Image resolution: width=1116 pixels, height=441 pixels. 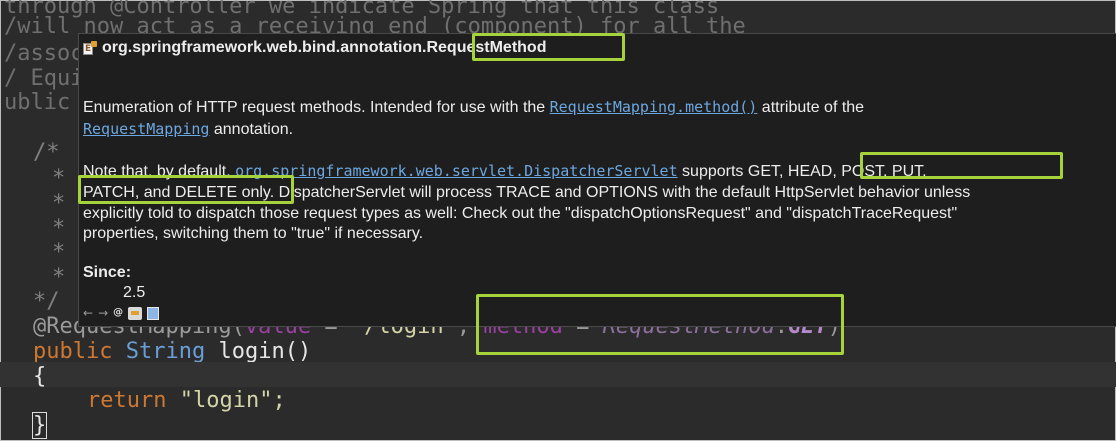 What do you see at coordinates (264, 47) in the screenshot?
I see `package-name: org.springframework.web.bind.annotation.` at bounding box center [264, 47].